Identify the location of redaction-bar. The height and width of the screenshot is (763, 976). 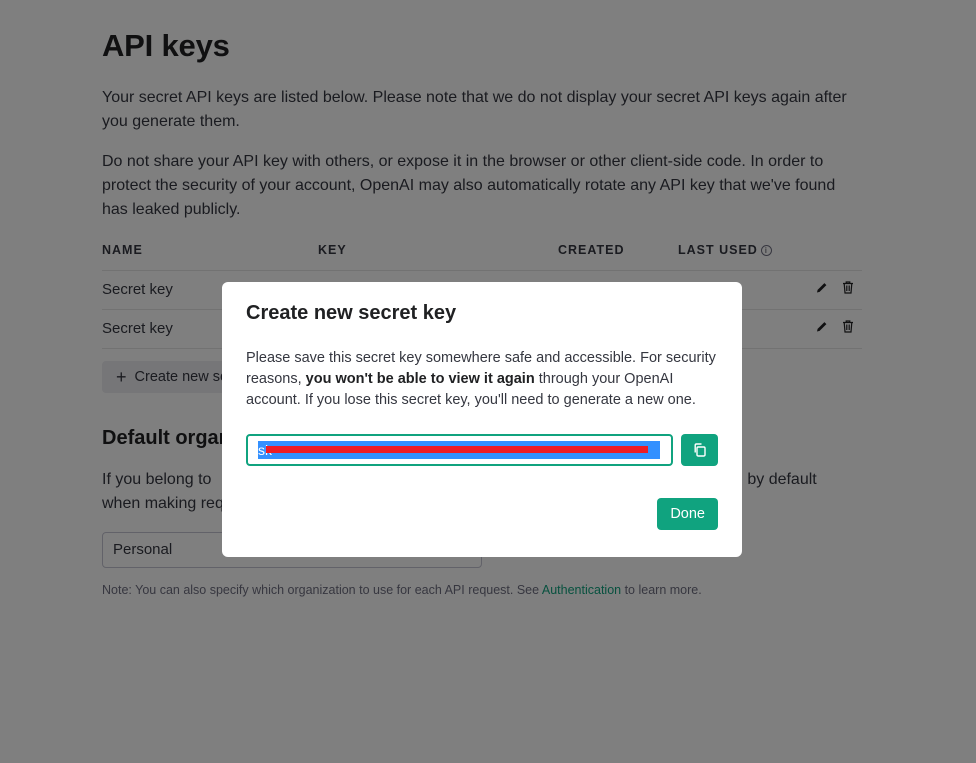
(457, 449).